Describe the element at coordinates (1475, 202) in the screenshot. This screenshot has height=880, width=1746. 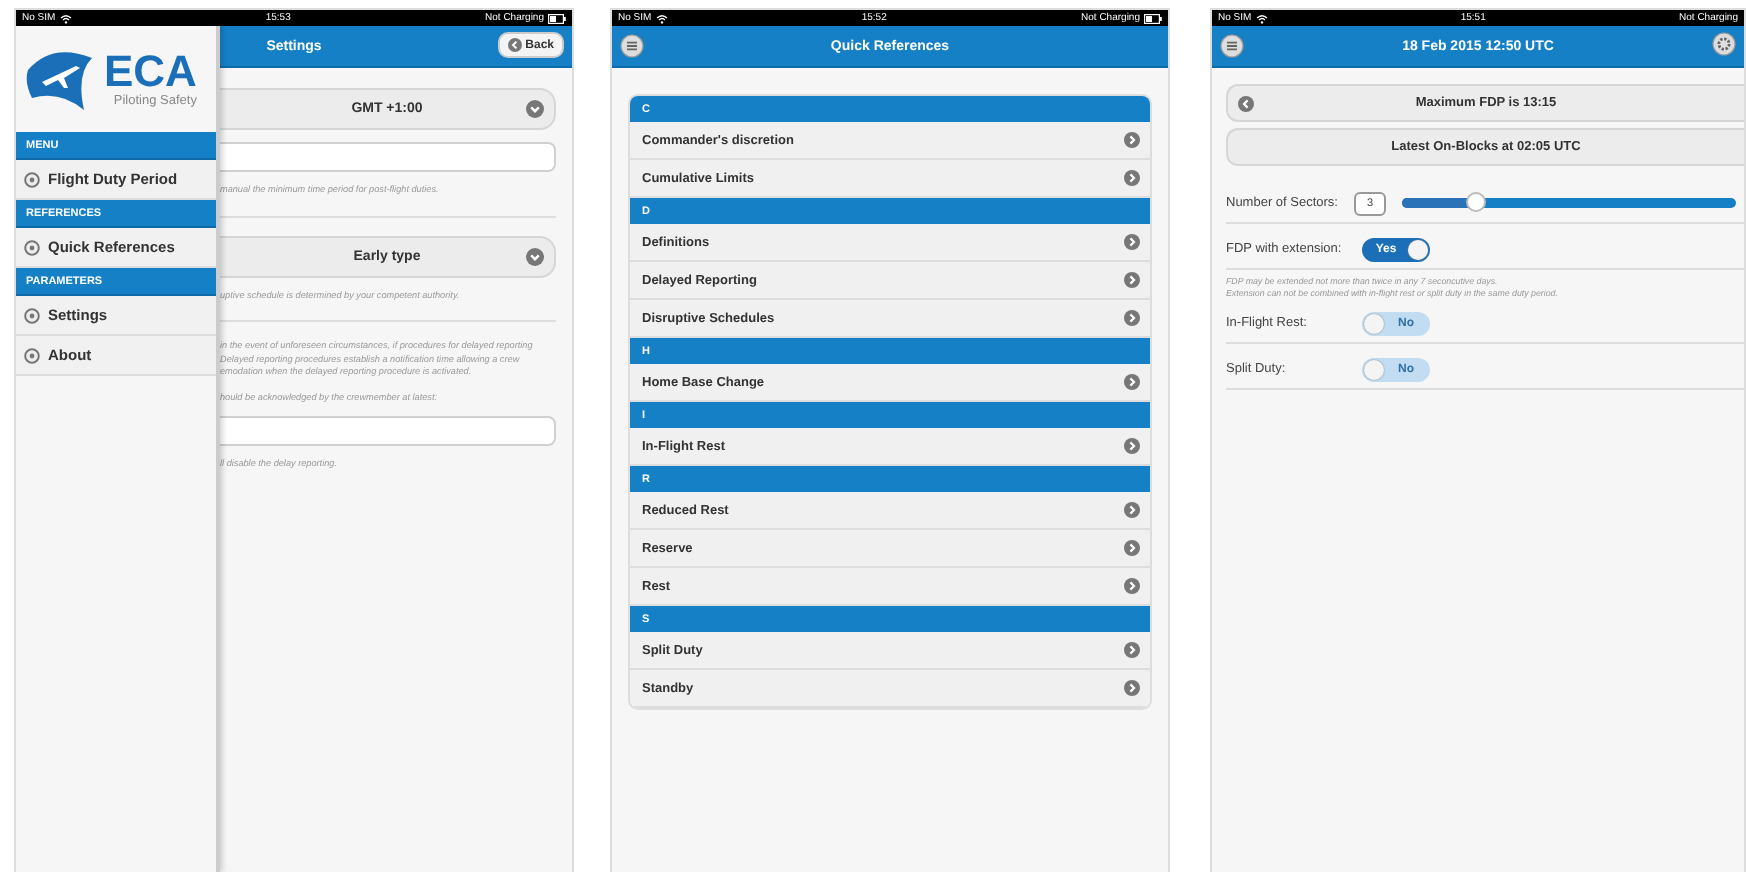
I see `slider-thumb` at that location.